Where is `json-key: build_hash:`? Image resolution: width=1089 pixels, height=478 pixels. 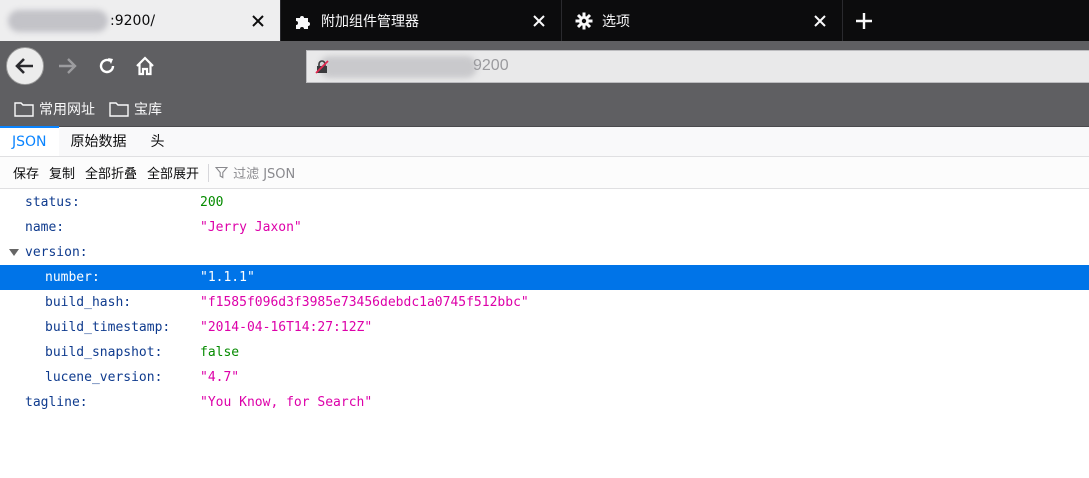 json-key: build_hash: is located at coordinates (88, 302).